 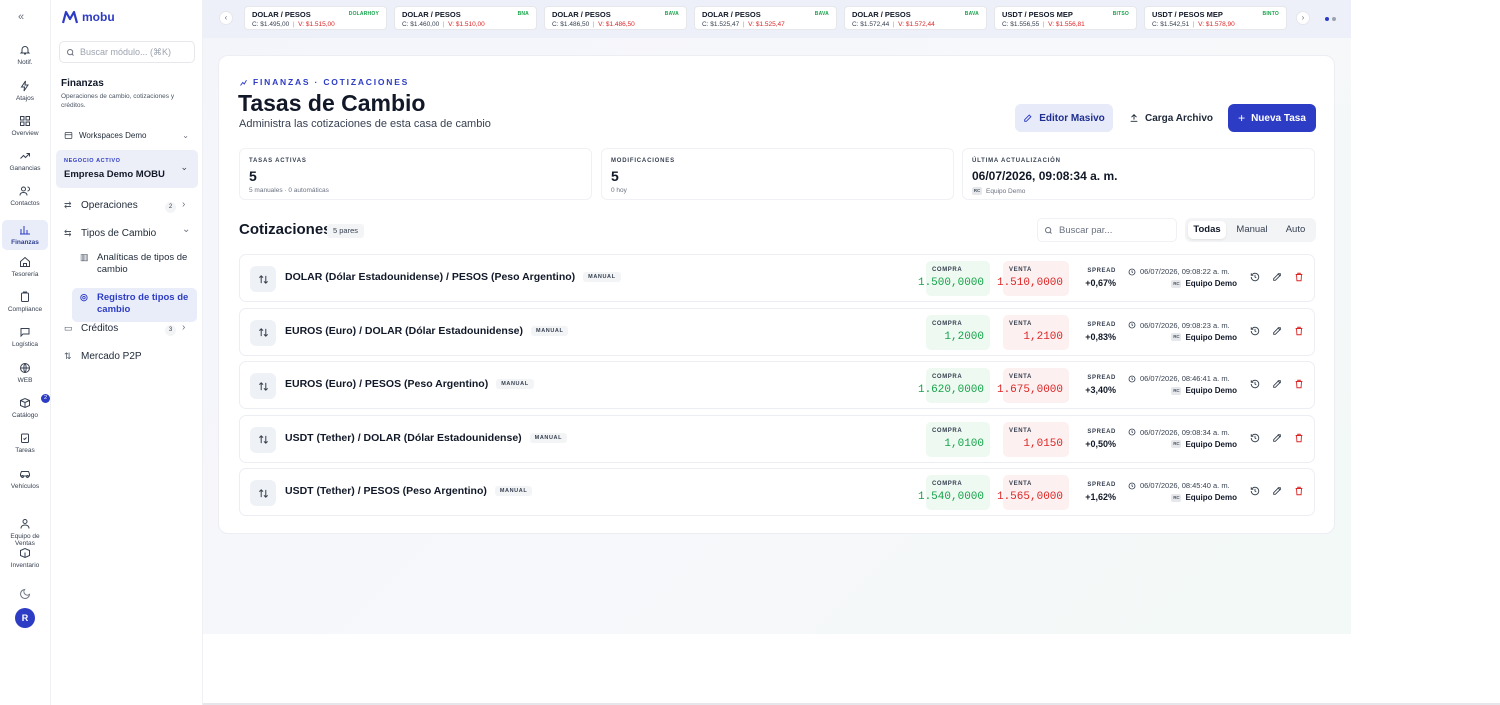 I want to click on ticker-dot-active, so click(x=1327, y=19).